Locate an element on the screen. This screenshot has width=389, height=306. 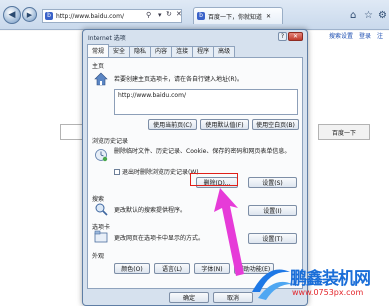
use-default-button: 使用默认值(F) is located at coordinates (224, 124).